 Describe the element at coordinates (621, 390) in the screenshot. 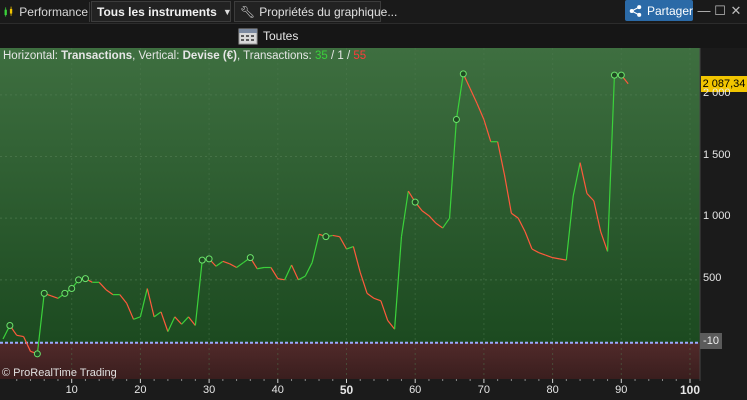

I see `x-tick-label: 90` at that location.